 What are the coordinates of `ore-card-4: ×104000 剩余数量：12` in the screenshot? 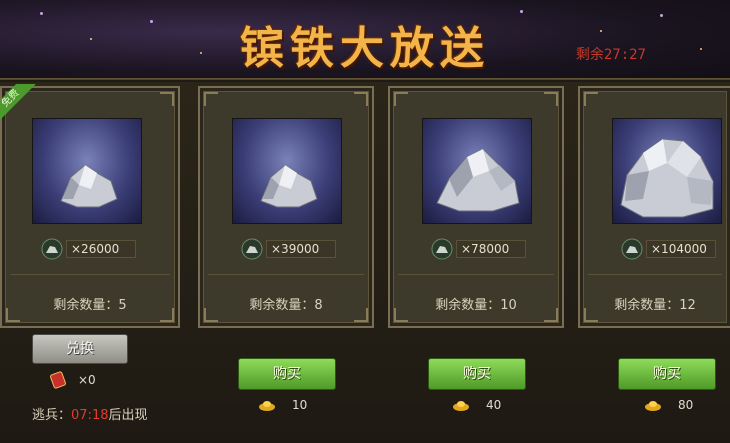 It's located at (654, 207).